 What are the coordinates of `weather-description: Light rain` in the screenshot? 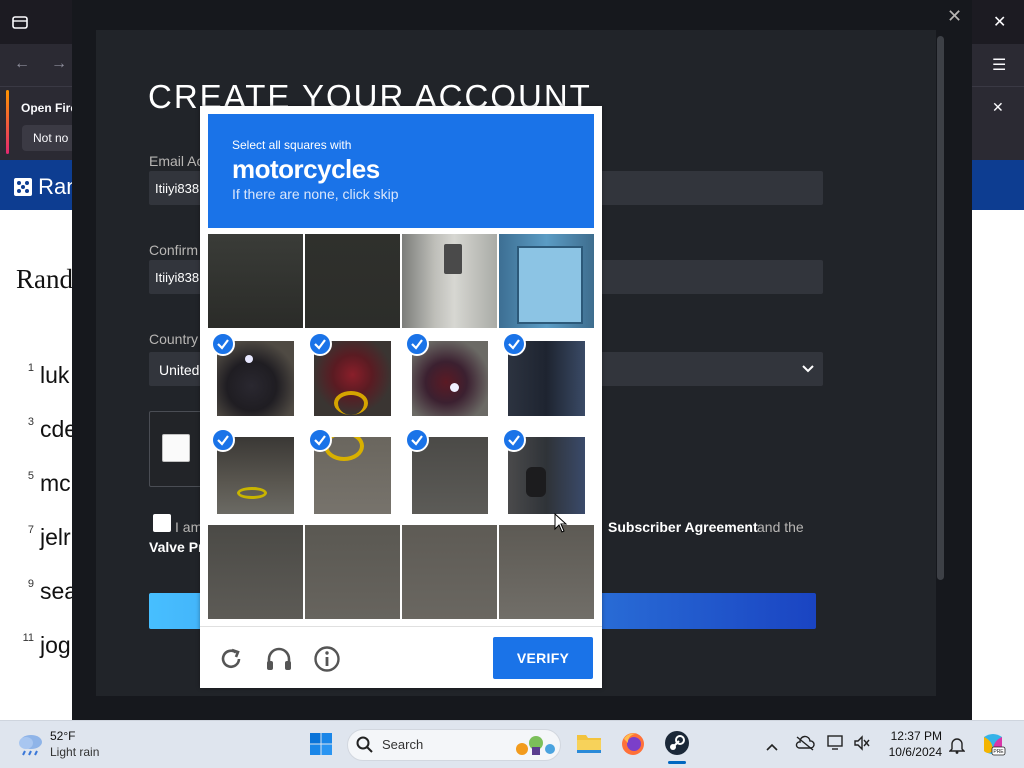 It's located at (74, 752).